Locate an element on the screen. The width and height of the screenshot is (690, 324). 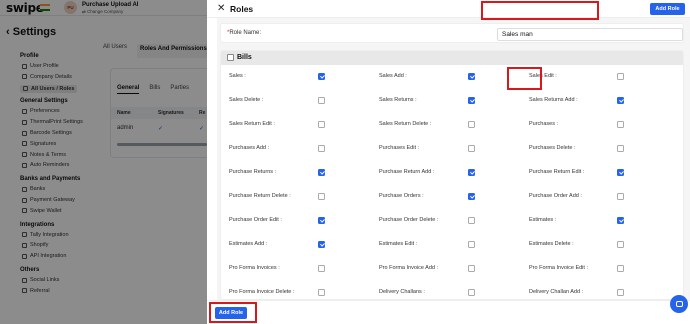
permission-label: Purchase Return Add : is located at coordinates (407, 172).